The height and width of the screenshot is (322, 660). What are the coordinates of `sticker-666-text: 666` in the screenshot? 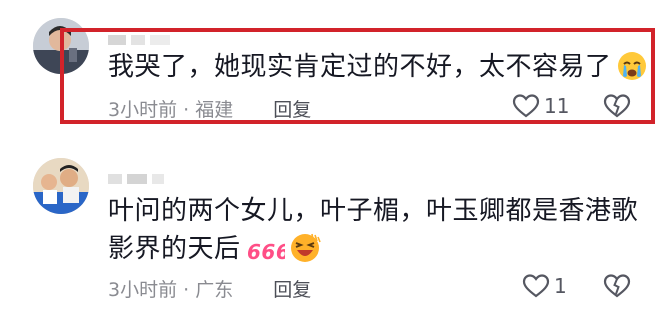 It's located at (266, 252).